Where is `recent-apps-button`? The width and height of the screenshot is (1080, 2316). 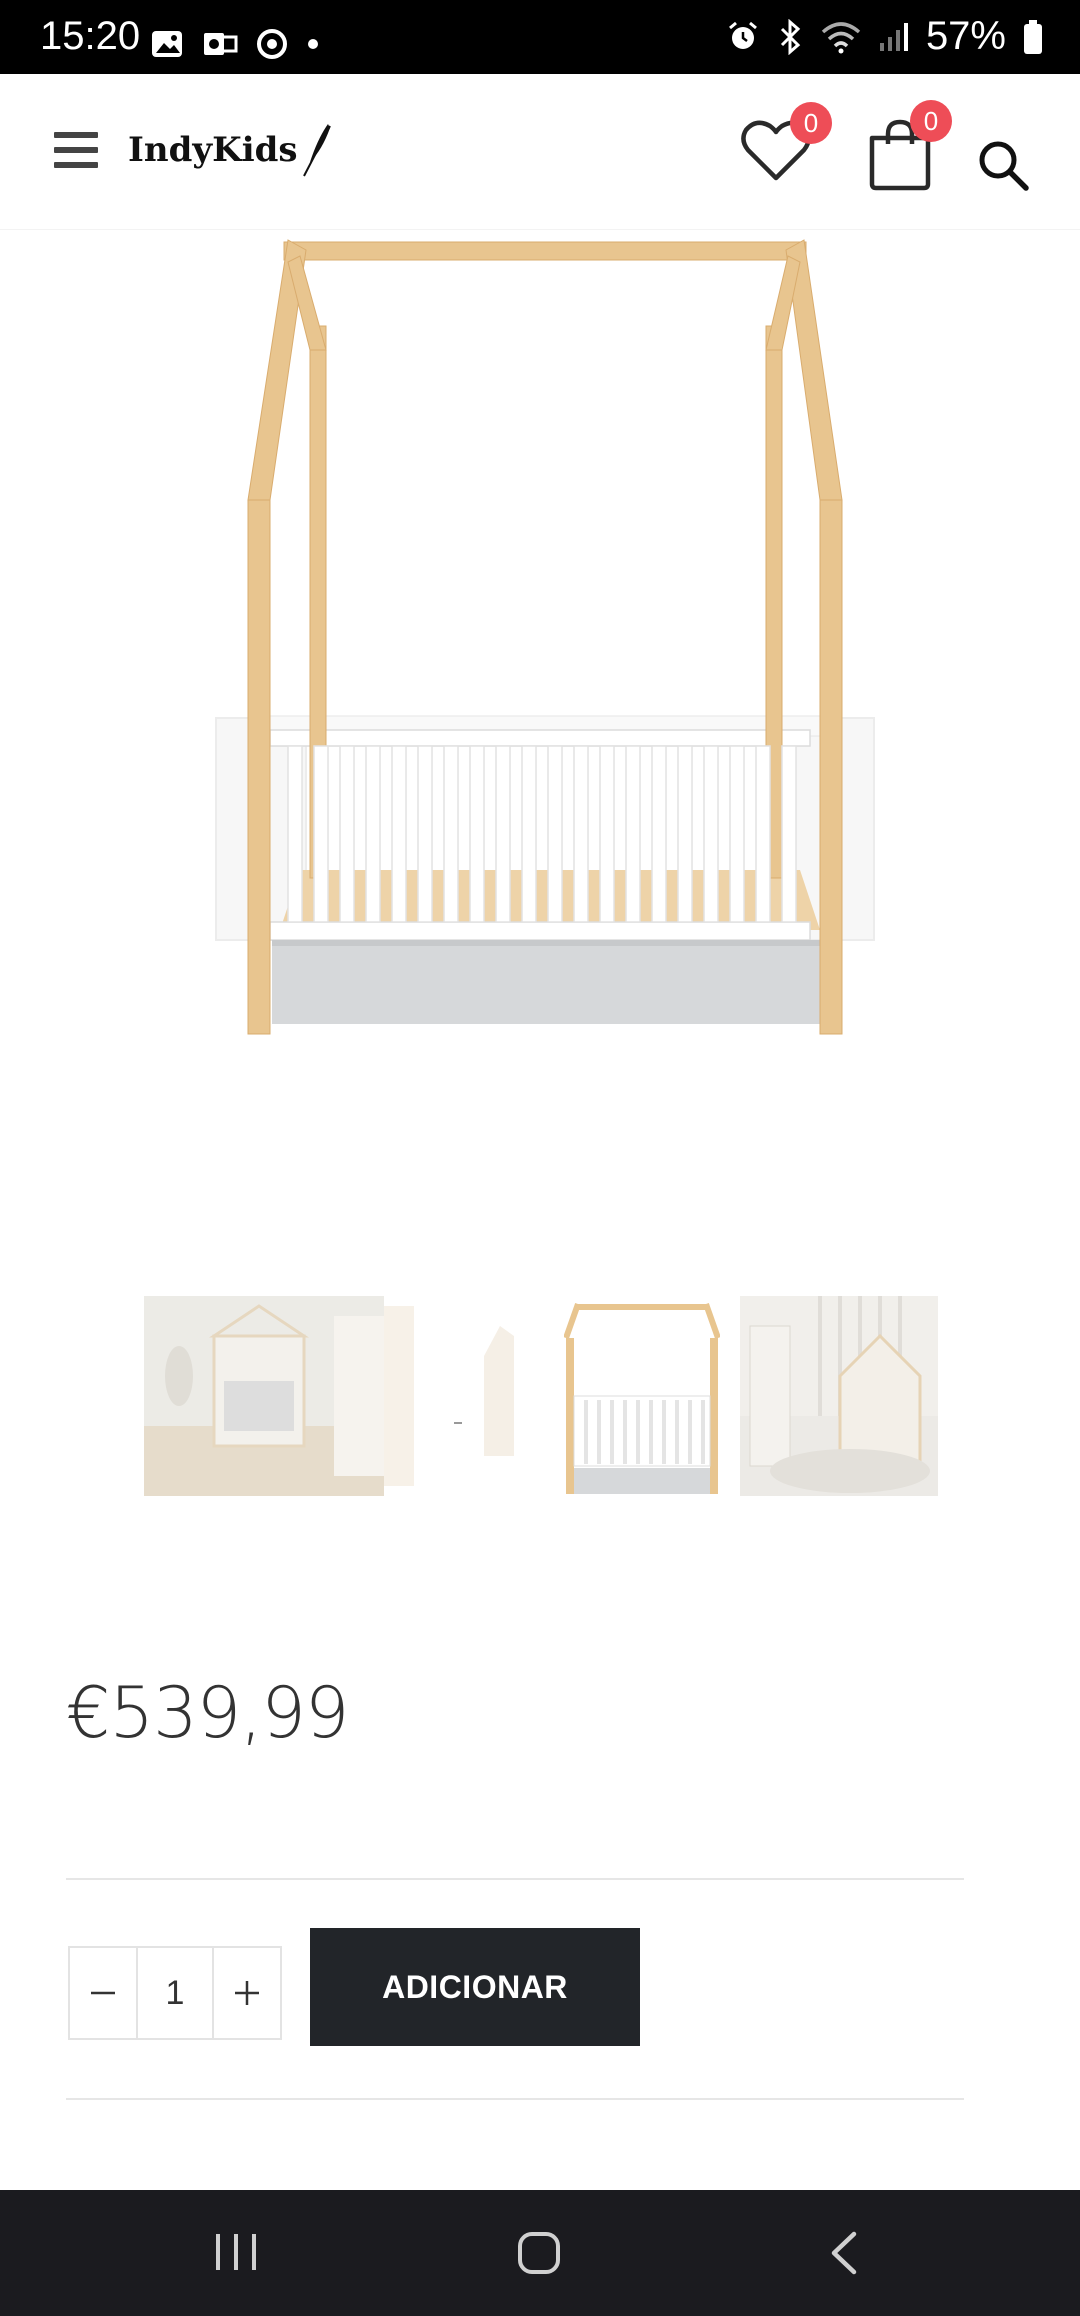
recent-apps-button is located at coordinates (236, 2254).